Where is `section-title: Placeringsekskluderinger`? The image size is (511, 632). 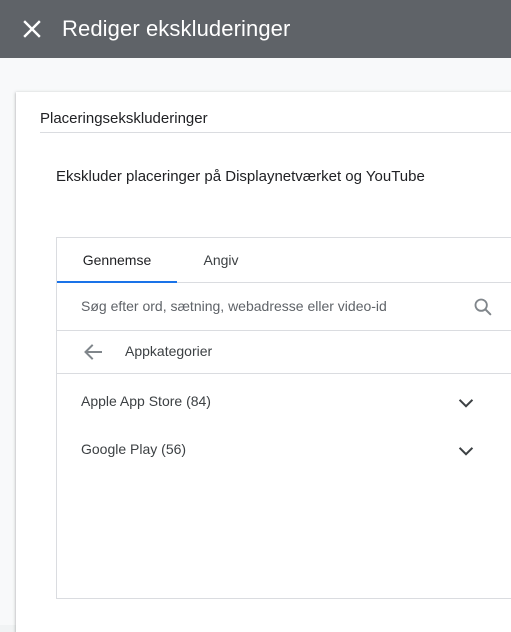
section-title: Placeringsekskluderinger is located at coordinates (124, 118).